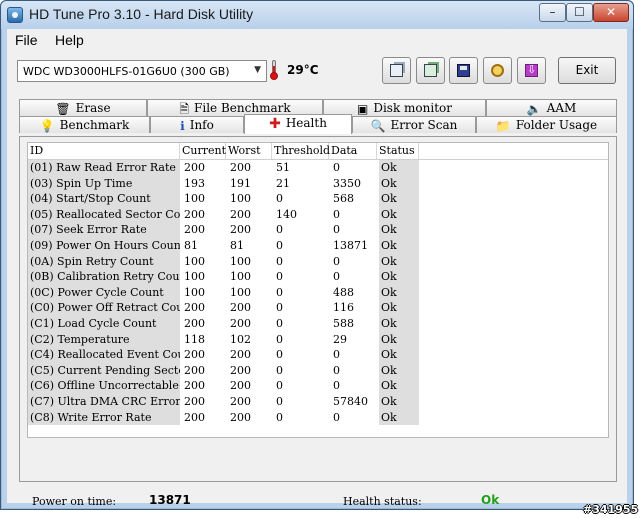 This screenshot has width=640, height=518. Describe the element at coordinates (350, 401) in the screenshot. I see `cell-data: 57840` at that location.